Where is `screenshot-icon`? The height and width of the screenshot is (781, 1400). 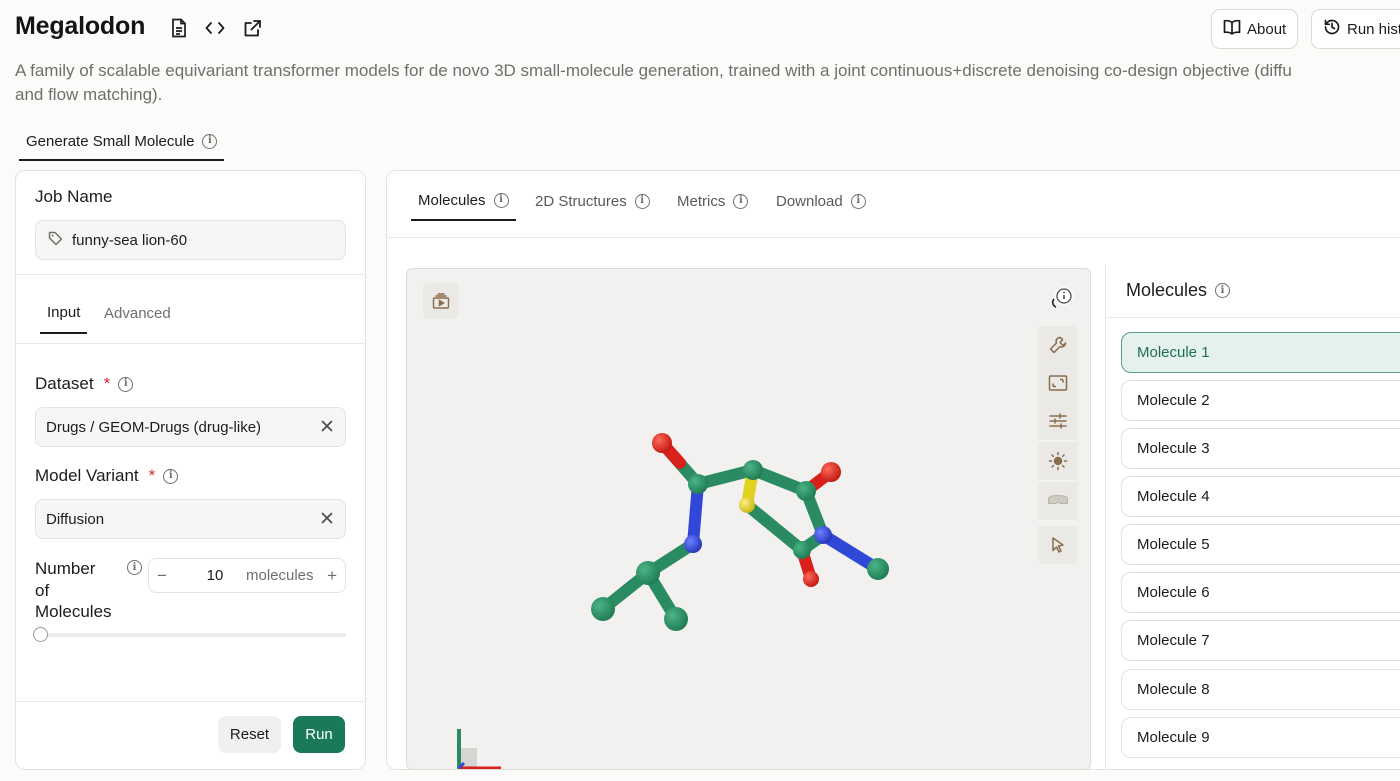 screenshot-icon is located at coordinates (1058, 383).